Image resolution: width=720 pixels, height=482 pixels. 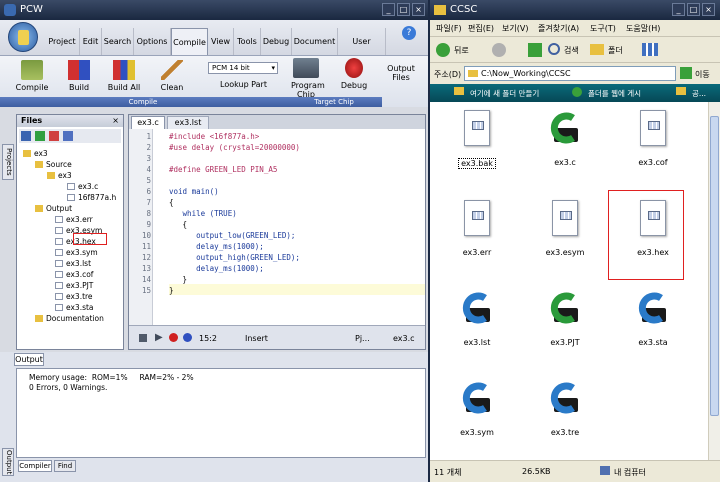 What do you see at coordinates (575, 10) in the screenshot?
I see `explorer-title-bar: CCSC _ □ ×` at bounding box center [575, 10].